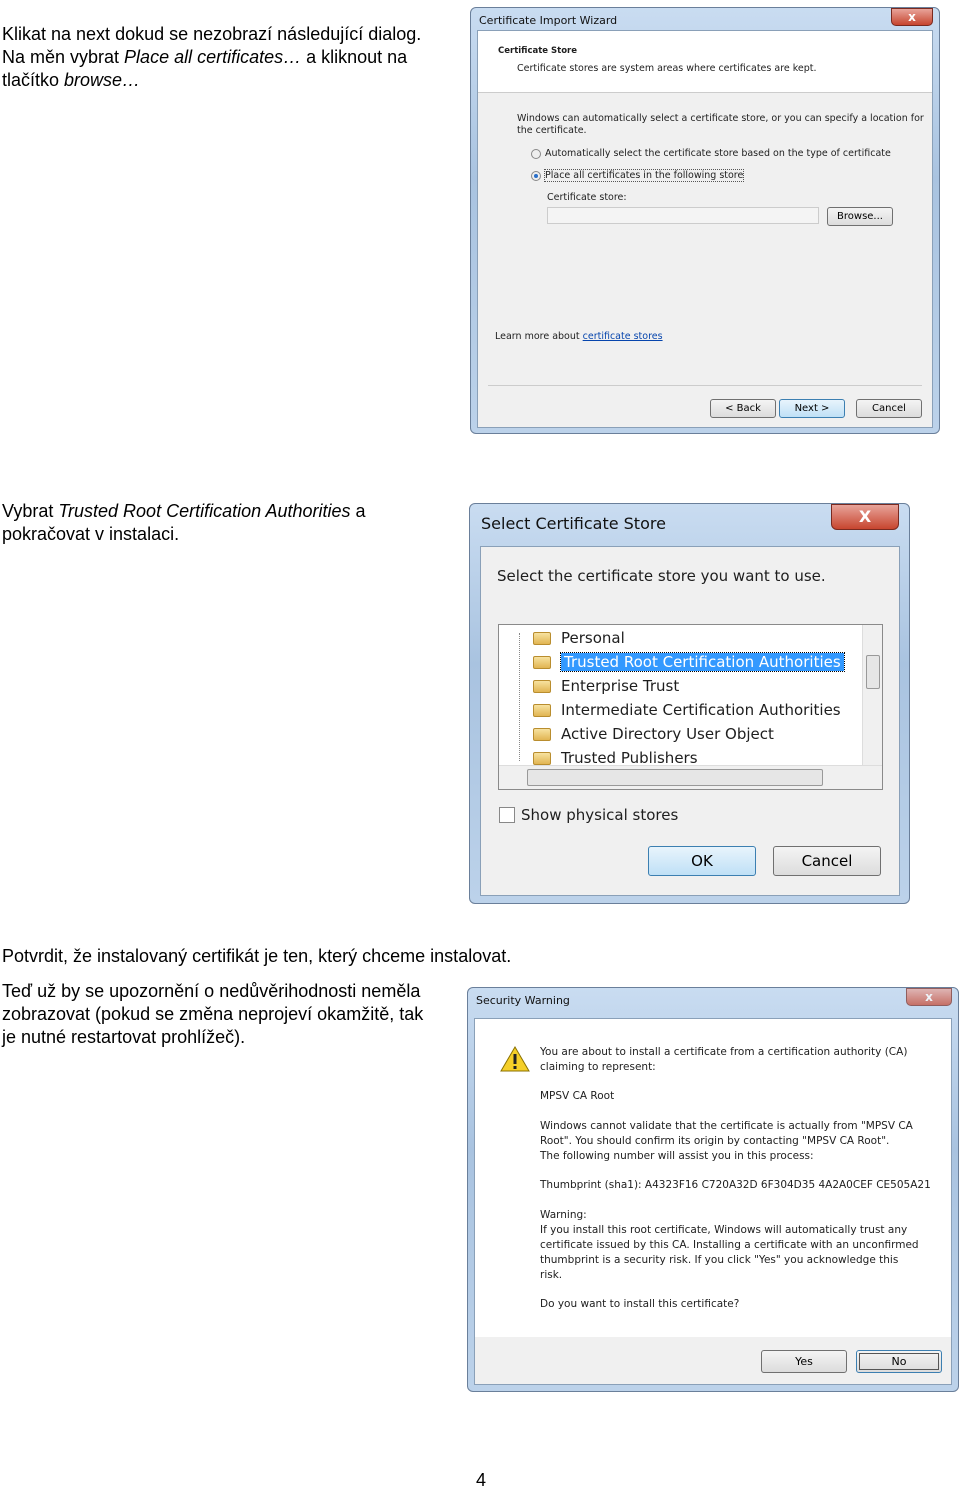 The image size is (960, 1491). What do you see at coordinates (667, 734) in the screenshot?
I see `label: Active Directory User Object` at bounding box center [667, 734].